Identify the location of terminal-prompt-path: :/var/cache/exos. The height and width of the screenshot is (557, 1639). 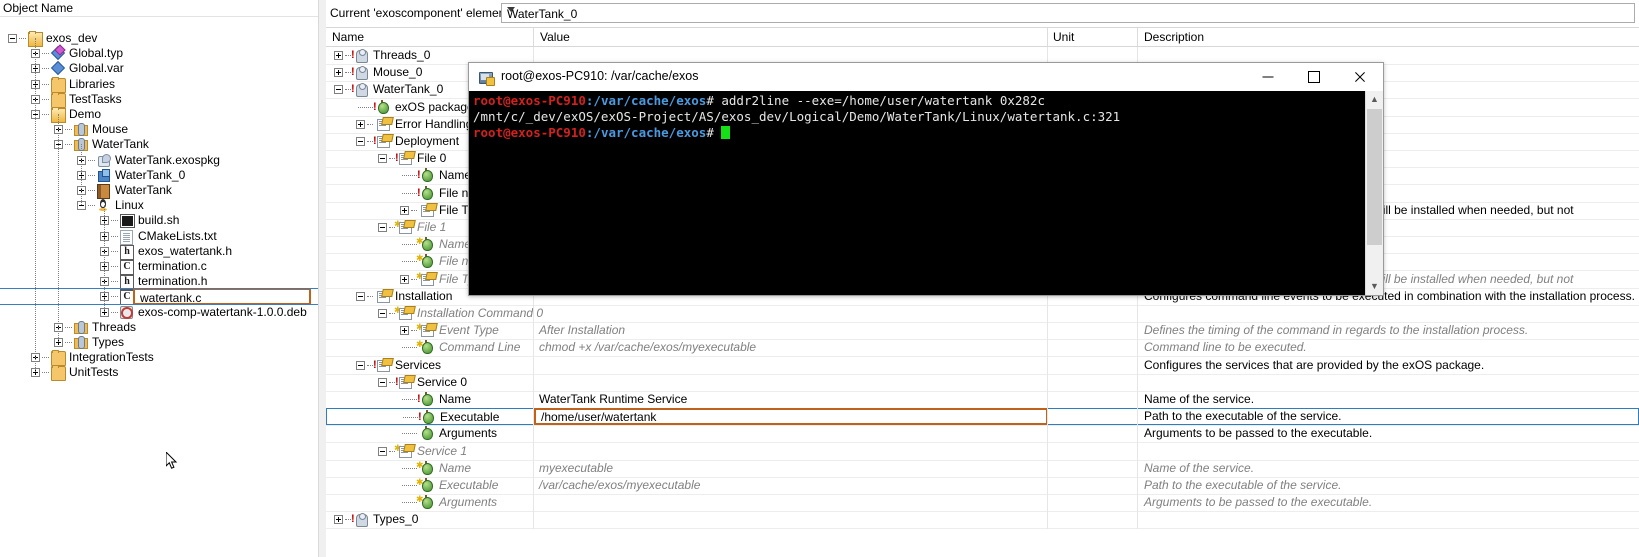
(646, 132).